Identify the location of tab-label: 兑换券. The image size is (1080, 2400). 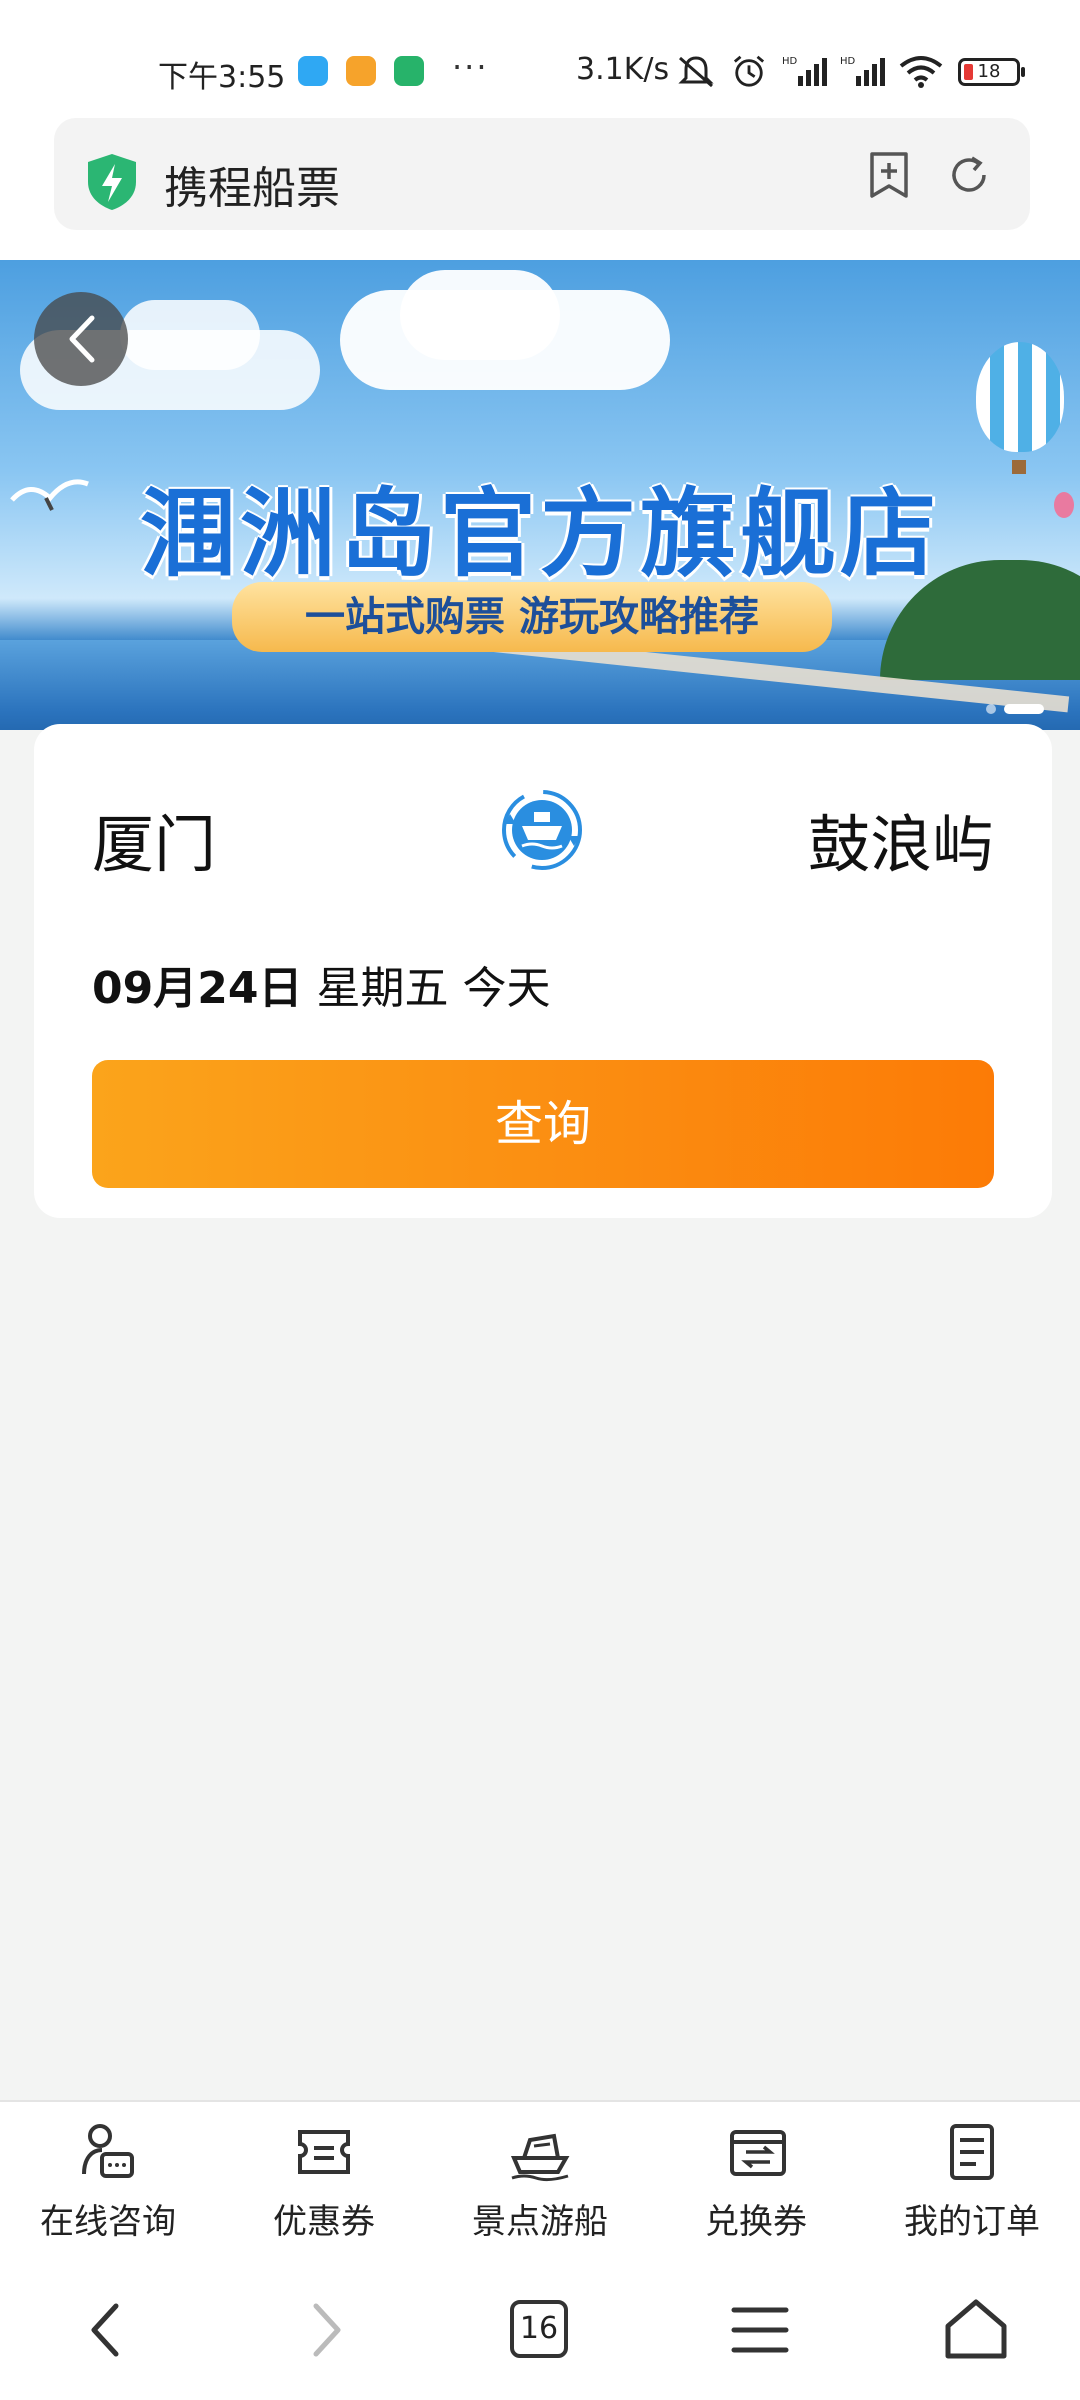
(756, 2222).